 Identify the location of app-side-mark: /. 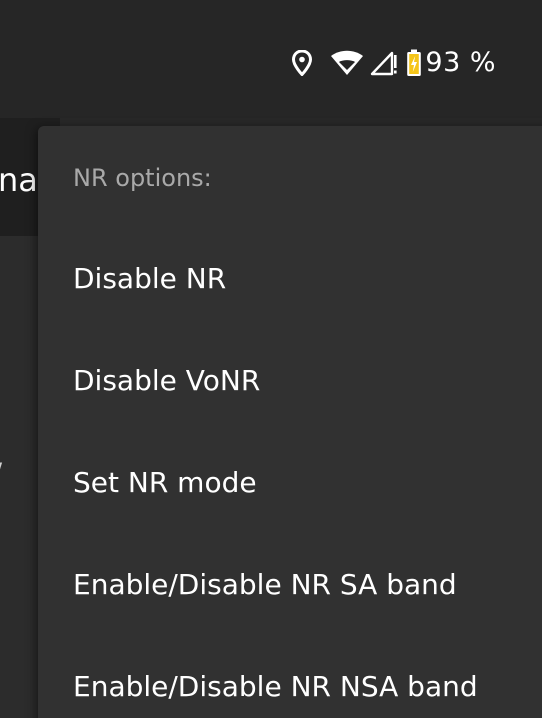
(1, 472).